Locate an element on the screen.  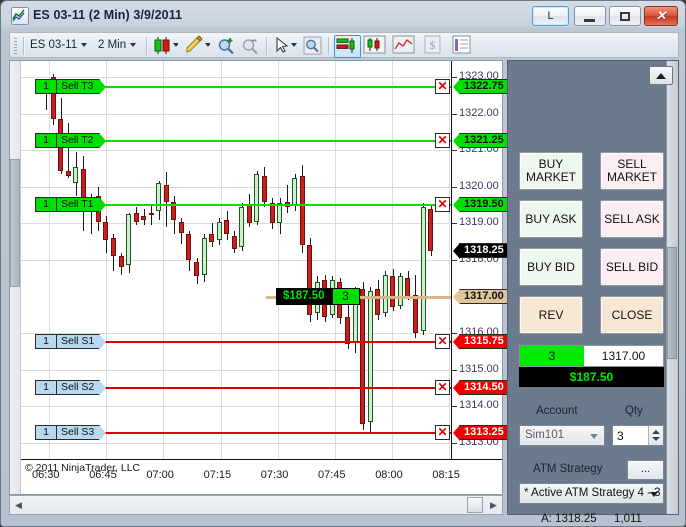
gridline-horizontal is located at coordinates (236, 370).